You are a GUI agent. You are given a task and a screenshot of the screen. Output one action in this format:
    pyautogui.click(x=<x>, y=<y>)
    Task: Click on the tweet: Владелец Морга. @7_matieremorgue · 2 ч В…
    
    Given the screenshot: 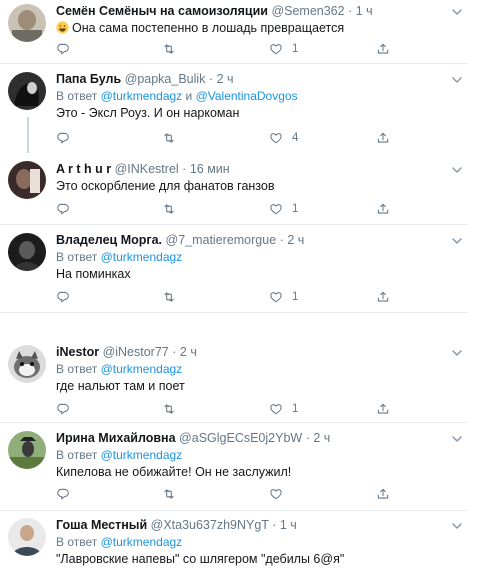 What is the action you would take?
    pyautogui.click(x=234, y=269)
    